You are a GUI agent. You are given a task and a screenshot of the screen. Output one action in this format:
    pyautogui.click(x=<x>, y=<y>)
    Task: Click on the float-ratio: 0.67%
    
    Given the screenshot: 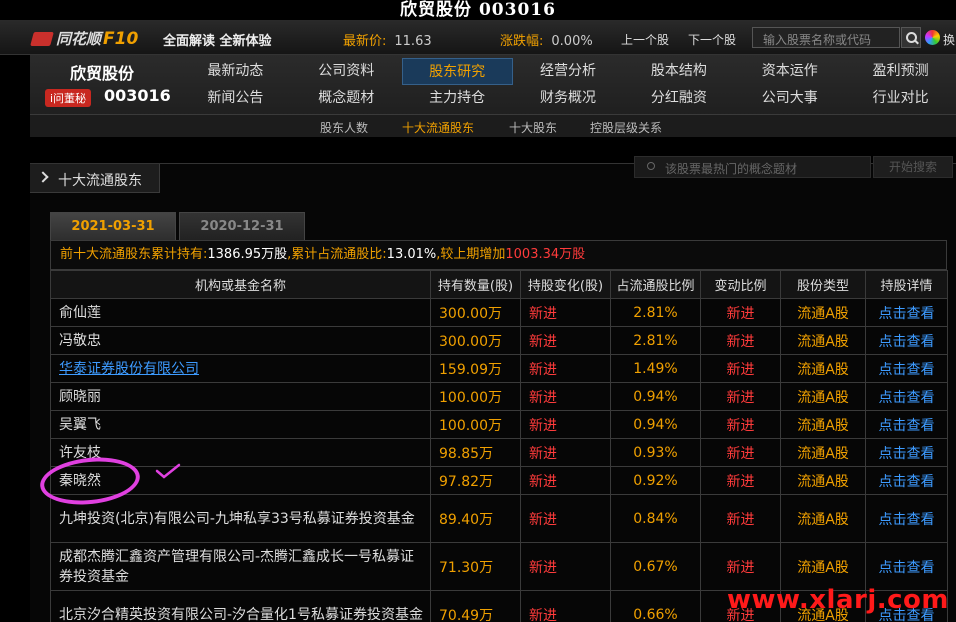 What is the action you would take?
    pyautogui.click(x=655, y=566)
    